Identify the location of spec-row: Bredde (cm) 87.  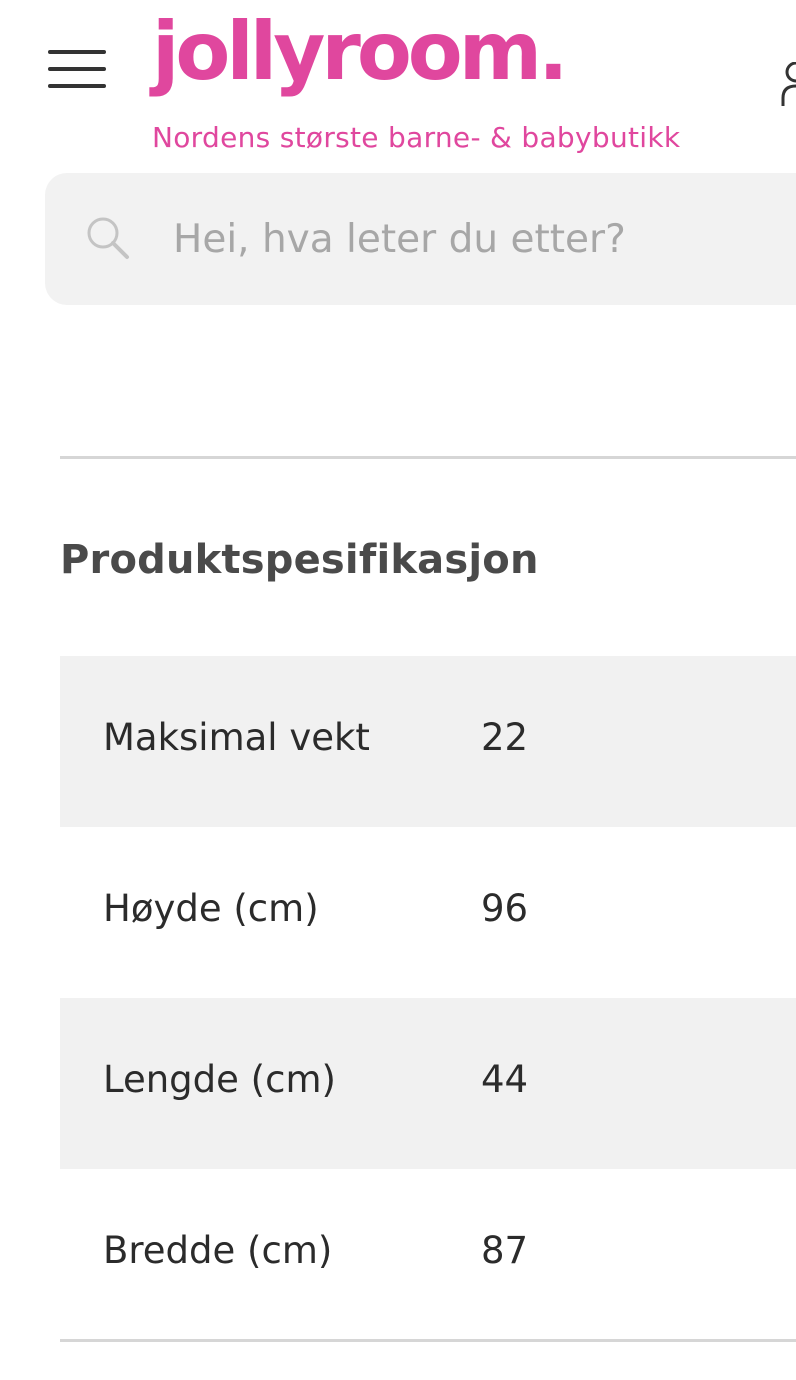
(428, 1254).